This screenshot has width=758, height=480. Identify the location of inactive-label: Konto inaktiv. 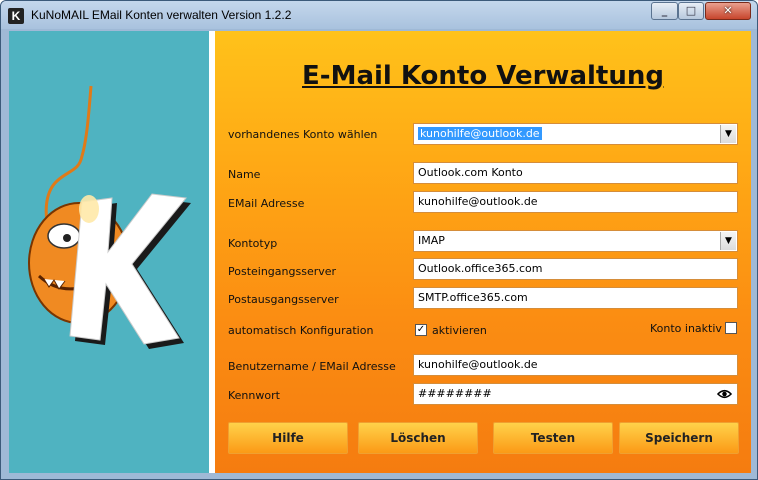
(686, 328).